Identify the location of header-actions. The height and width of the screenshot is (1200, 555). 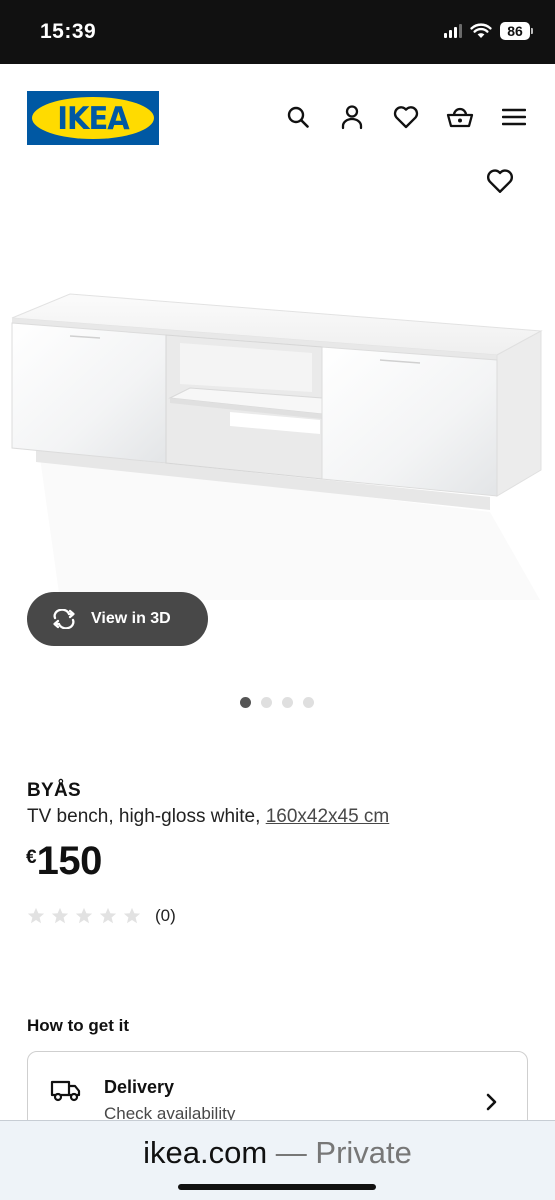
(406, 117).